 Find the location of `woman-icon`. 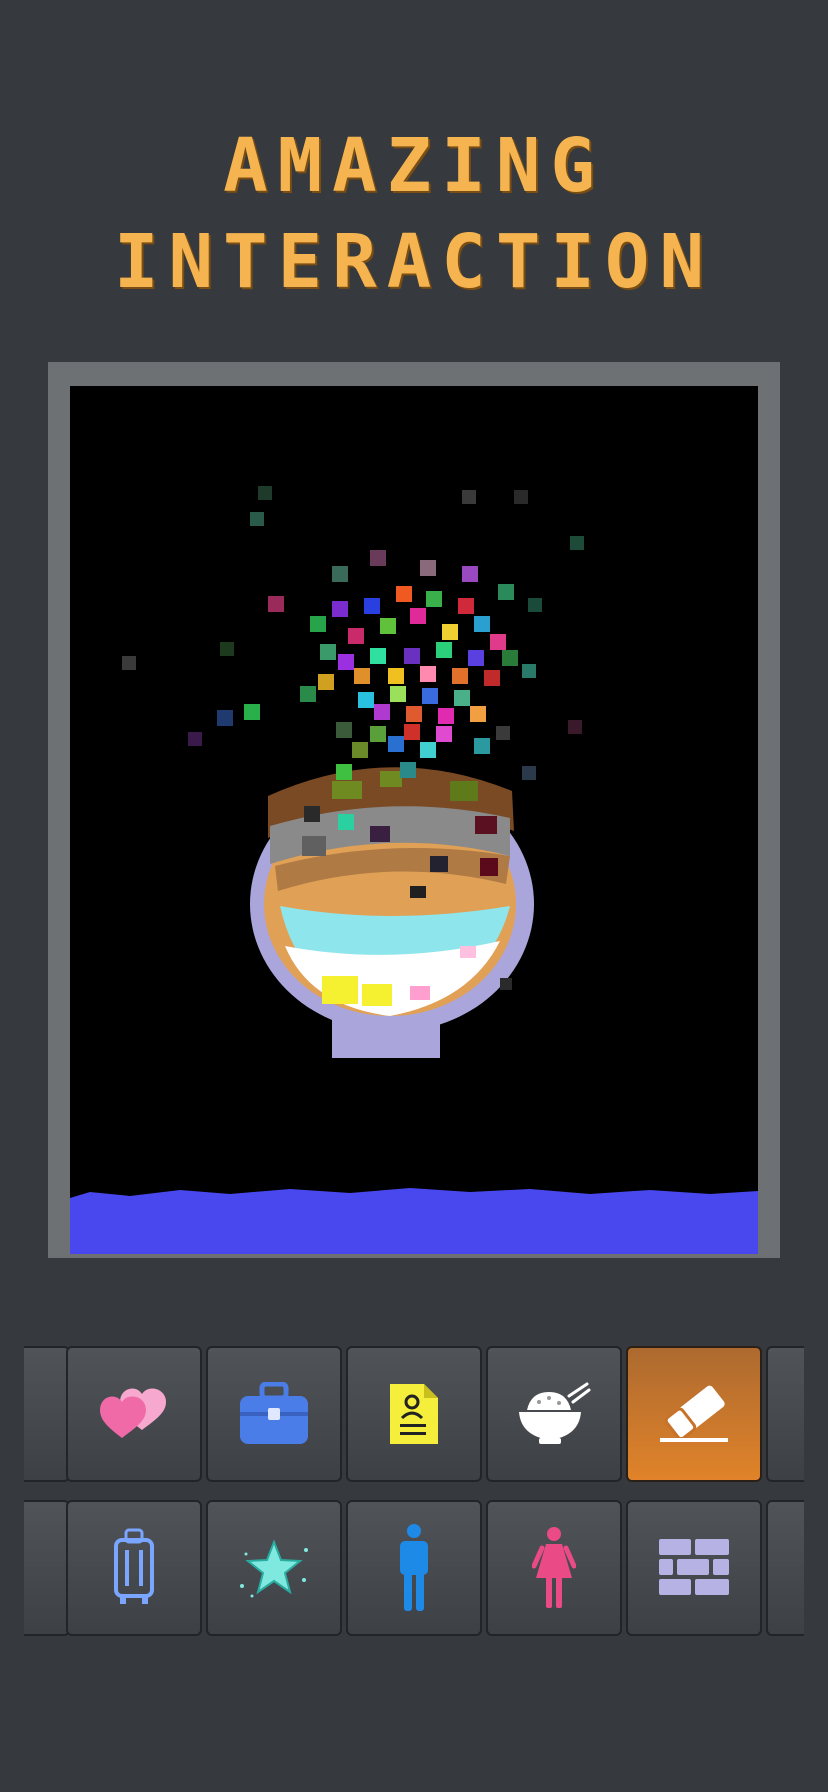

woman-icon is located at coordinates (554, 1567).